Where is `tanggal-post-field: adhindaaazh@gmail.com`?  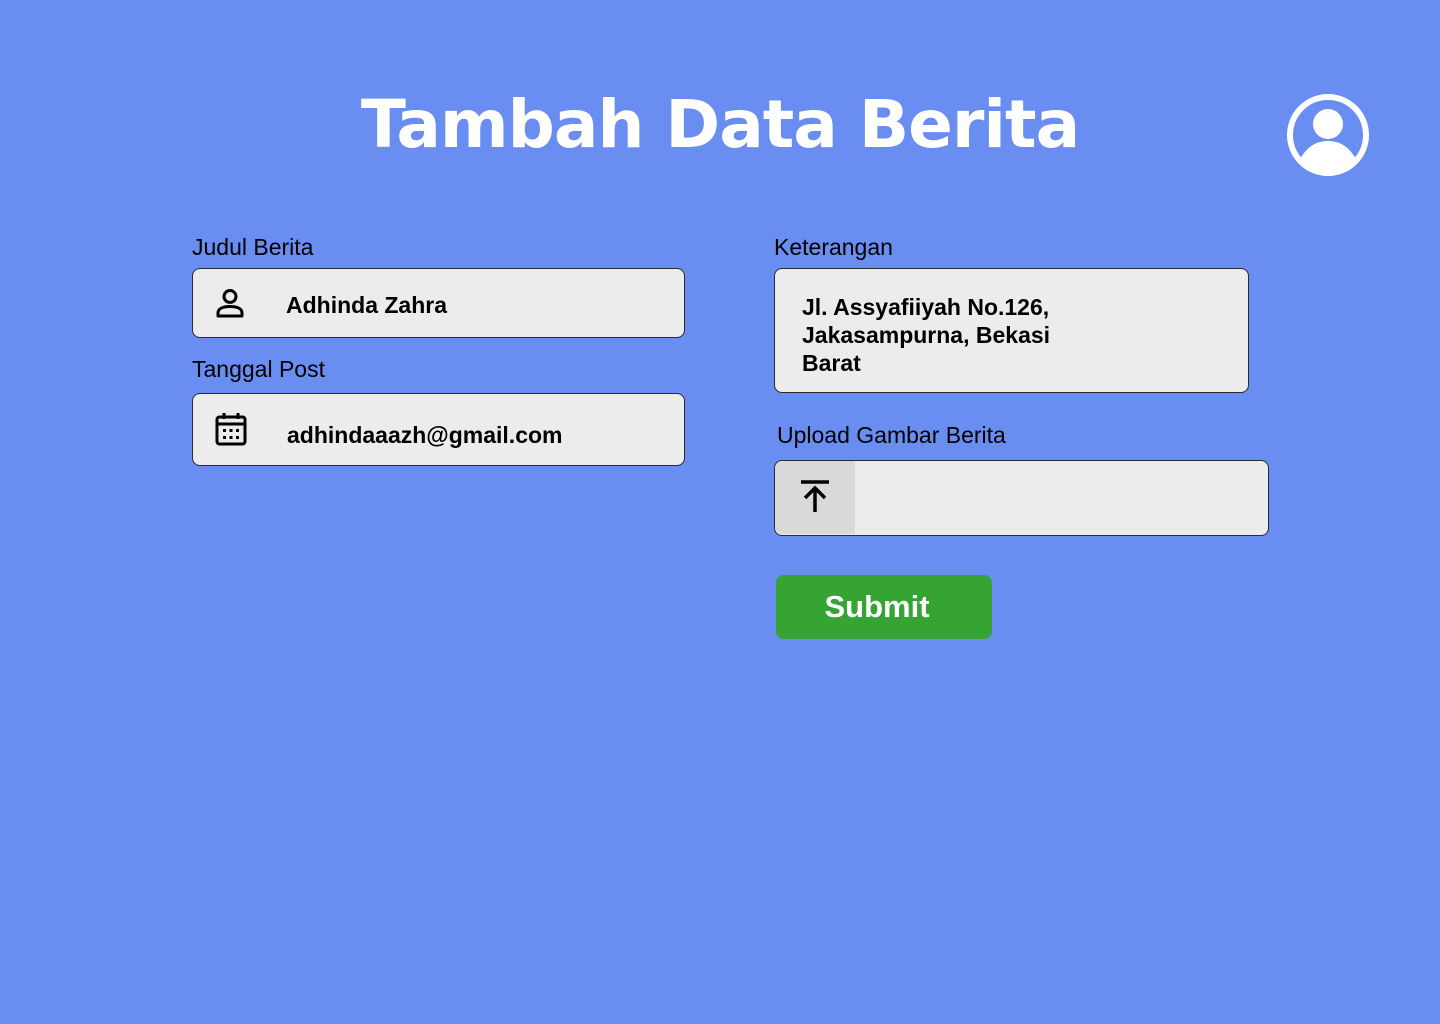 tanggal-post-field: adhindaaazh@gmail.com is located at coordinates (438, 429).